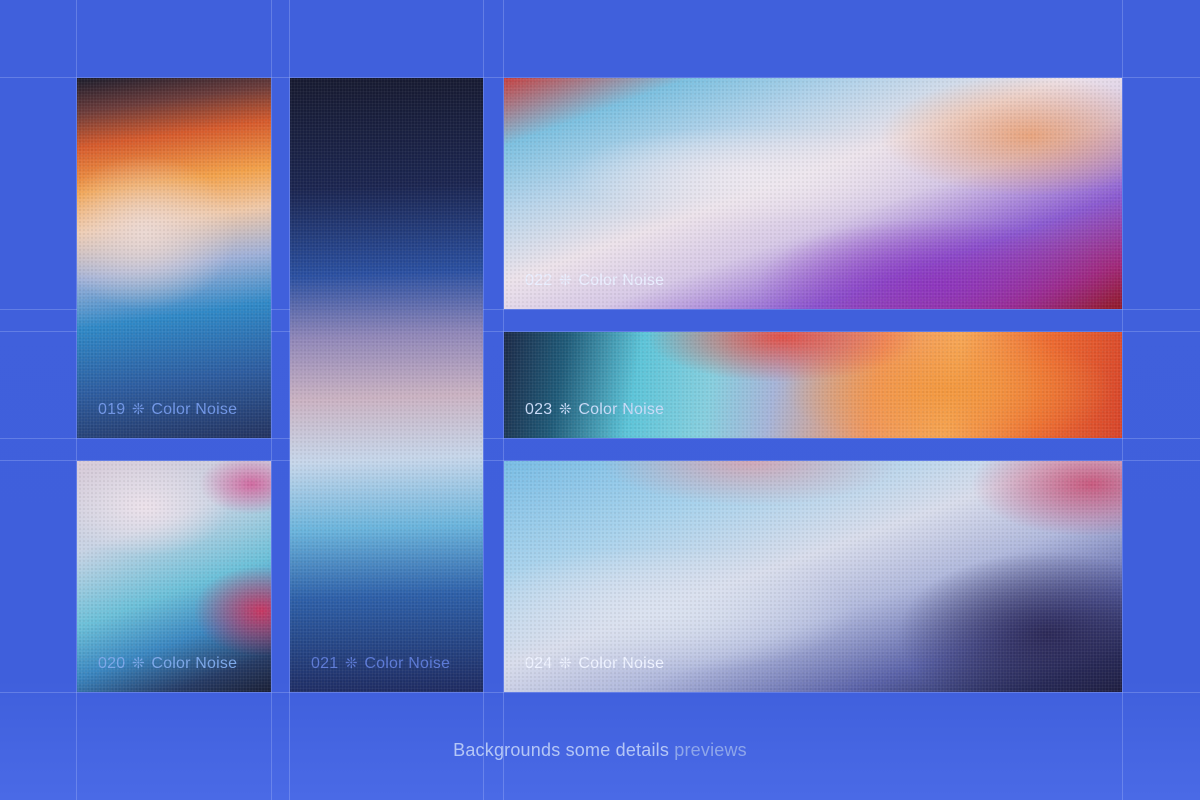  What do you see at coordinates (174, 258) in the screenshot?
I see `gradient-card-019: 019 ❊ Color Noise` at bounding box center [174, 258].